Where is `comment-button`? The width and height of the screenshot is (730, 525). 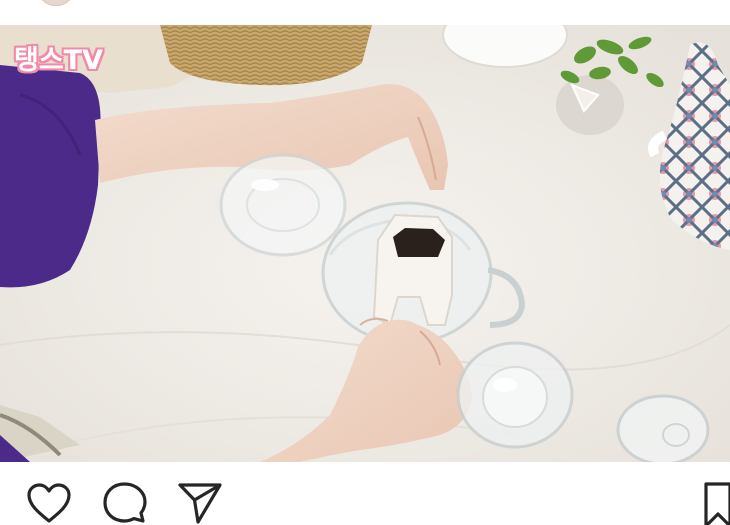
comment-button is located at coordinates (125, 502).